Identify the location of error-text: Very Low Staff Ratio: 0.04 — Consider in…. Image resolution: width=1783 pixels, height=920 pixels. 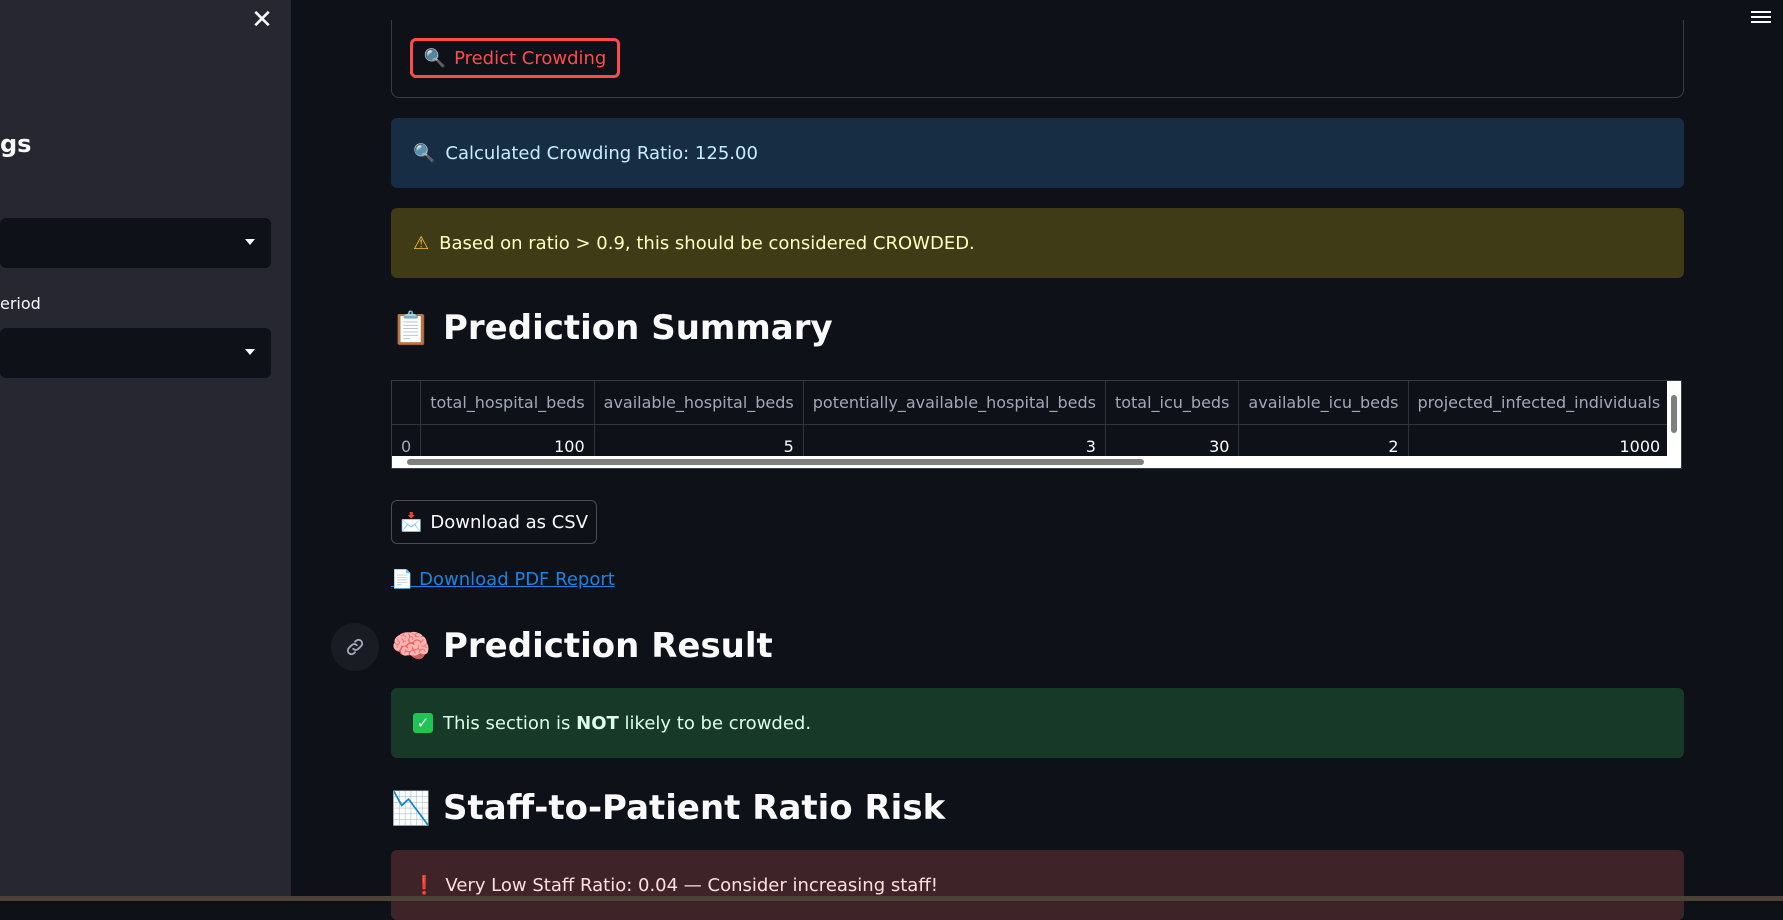
(691, 885).